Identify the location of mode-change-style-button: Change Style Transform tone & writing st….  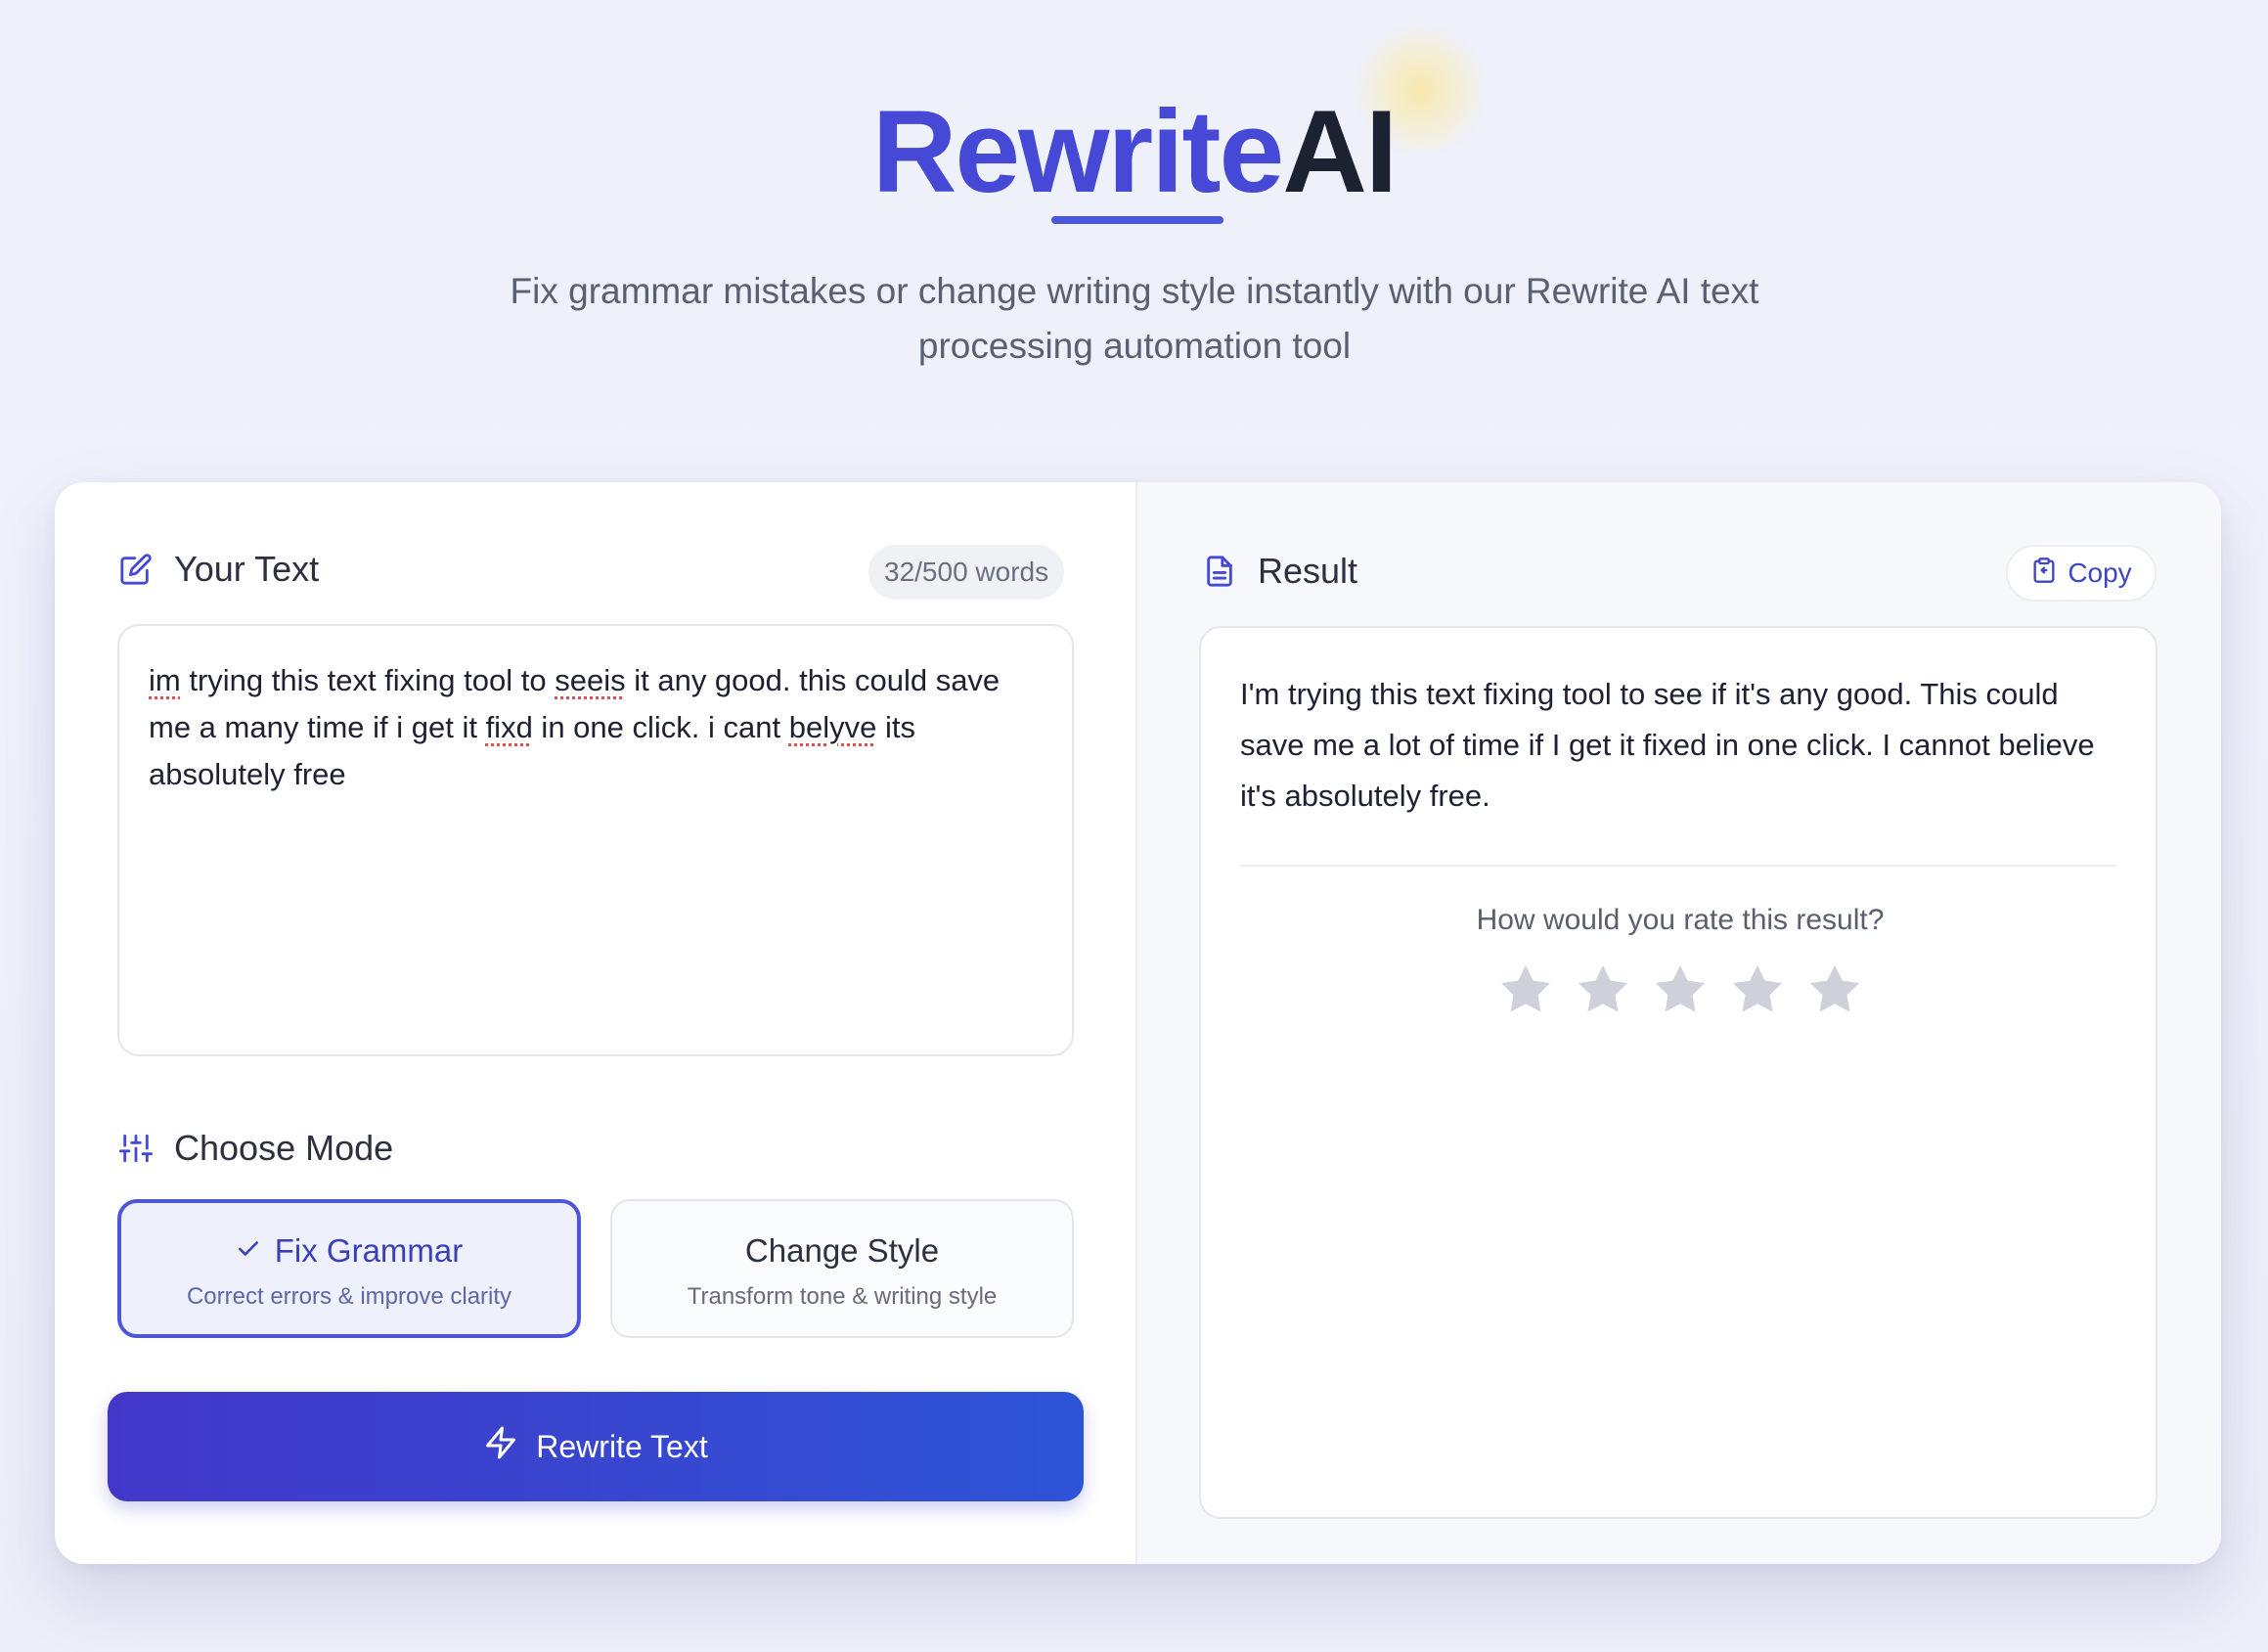
(842, 1269).